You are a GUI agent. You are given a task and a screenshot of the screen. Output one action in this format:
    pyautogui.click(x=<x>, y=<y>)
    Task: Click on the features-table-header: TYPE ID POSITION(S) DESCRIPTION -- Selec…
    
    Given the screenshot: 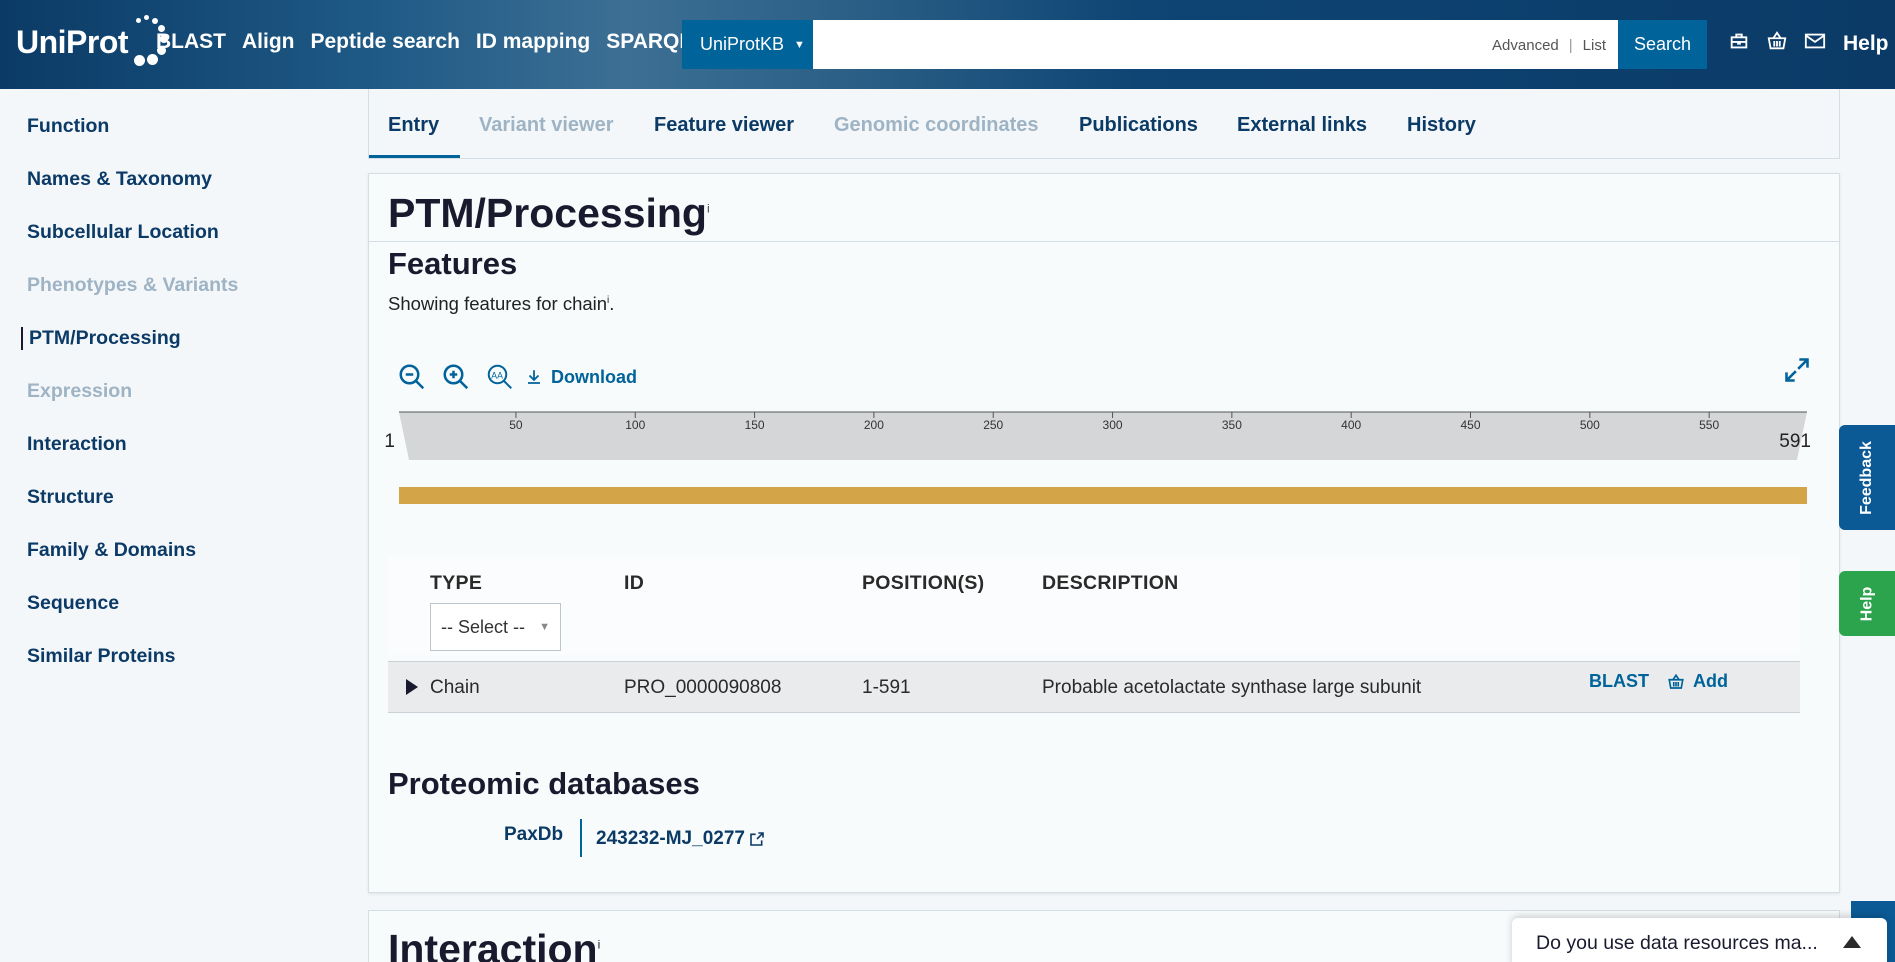 What is the action you would take?
    pyautogui.click(x=1094, y=605)
    